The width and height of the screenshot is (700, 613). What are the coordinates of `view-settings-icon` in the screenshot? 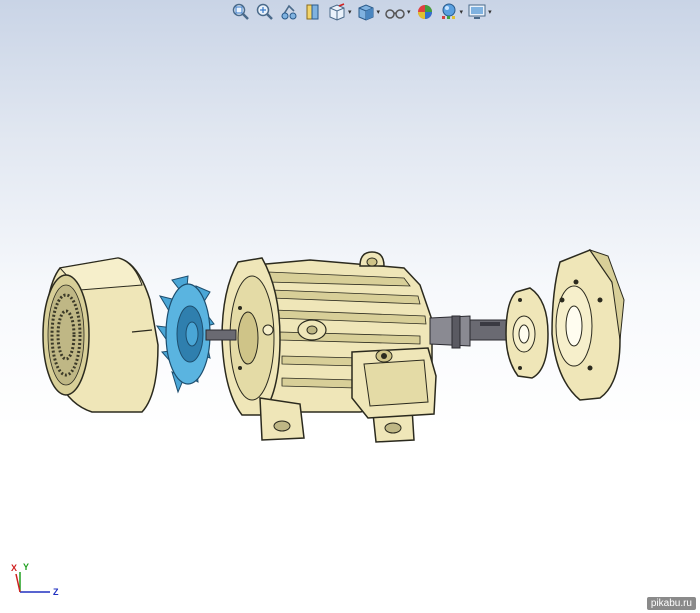 It's located at (477, 11).